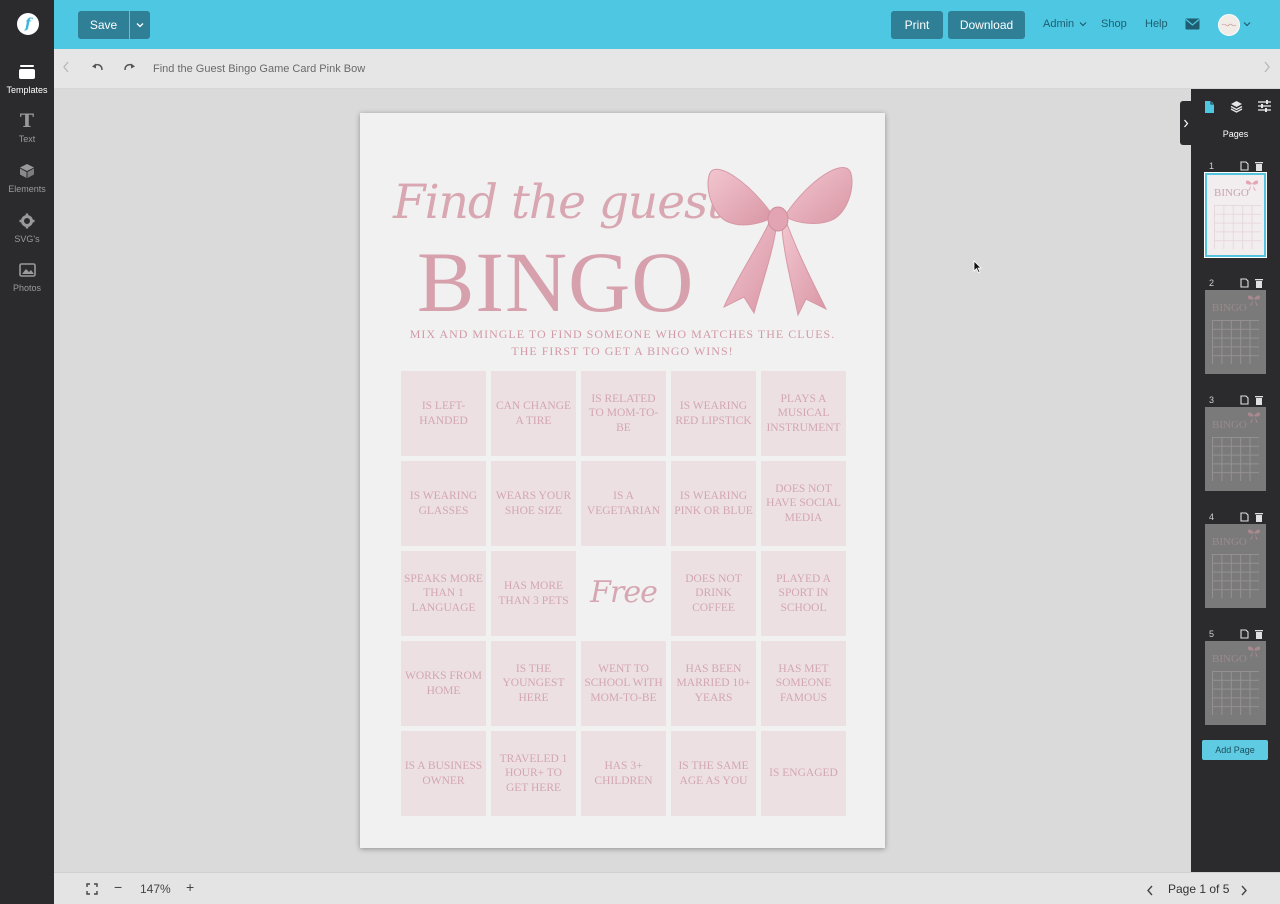 The height and width of the screenshot is (904, 1280). What do you see at coordinates (1192, 26) in the screenshot?
I see `mail-icon` at bounding box center [1192, 26].